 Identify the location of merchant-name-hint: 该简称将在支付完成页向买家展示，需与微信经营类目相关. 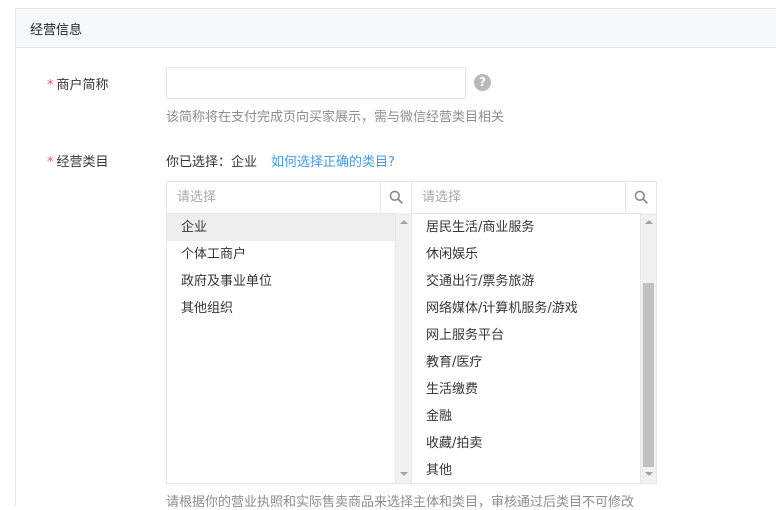
(335, 117).